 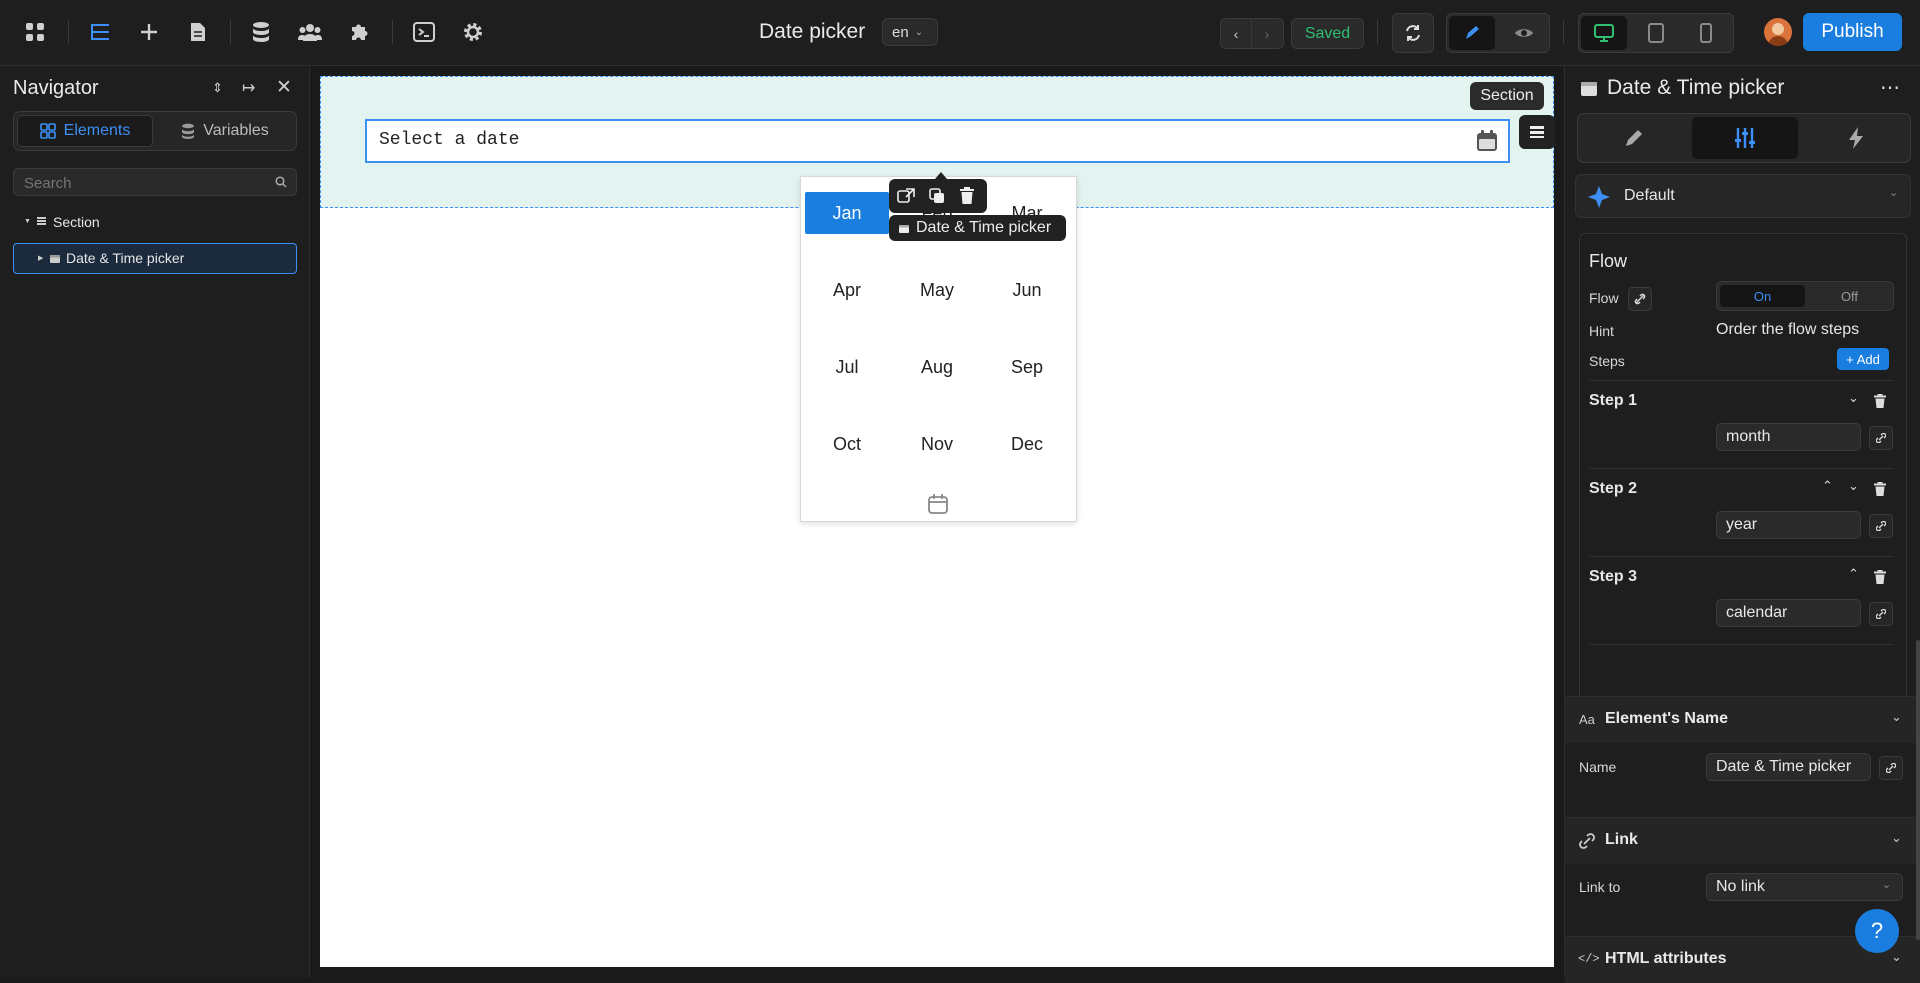 What do you see at coordinates (1027, 444) in the screenshot?
I see `month-option-dec: Dec` at bounding box center [1027, 444].